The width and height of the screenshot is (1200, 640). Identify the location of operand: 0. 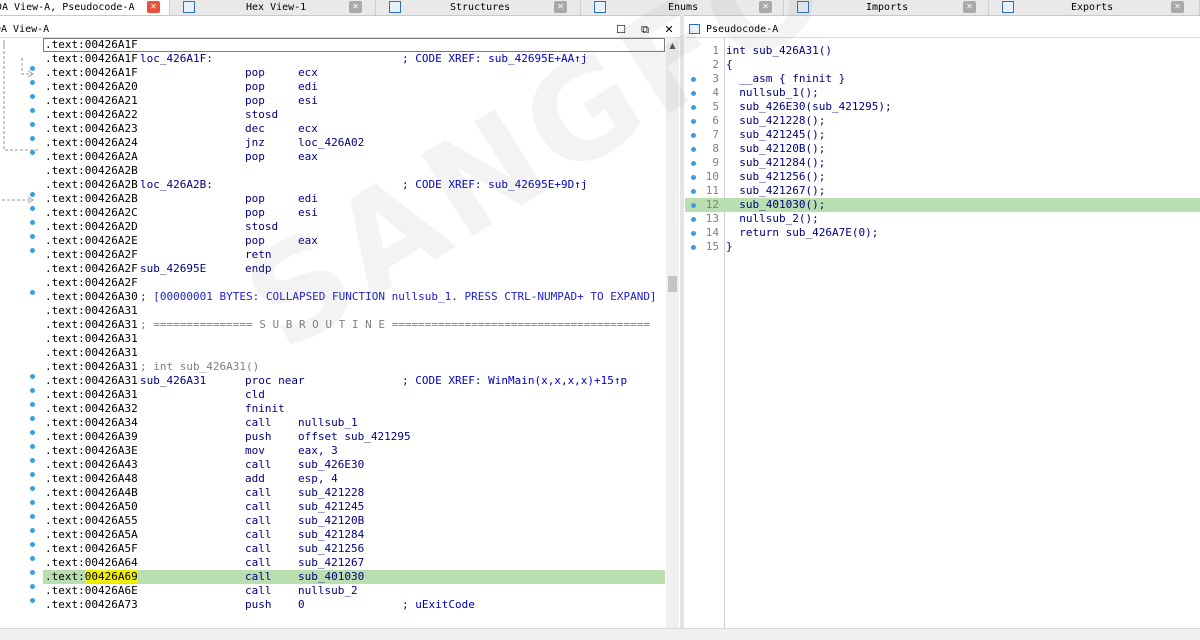
(301, 605).